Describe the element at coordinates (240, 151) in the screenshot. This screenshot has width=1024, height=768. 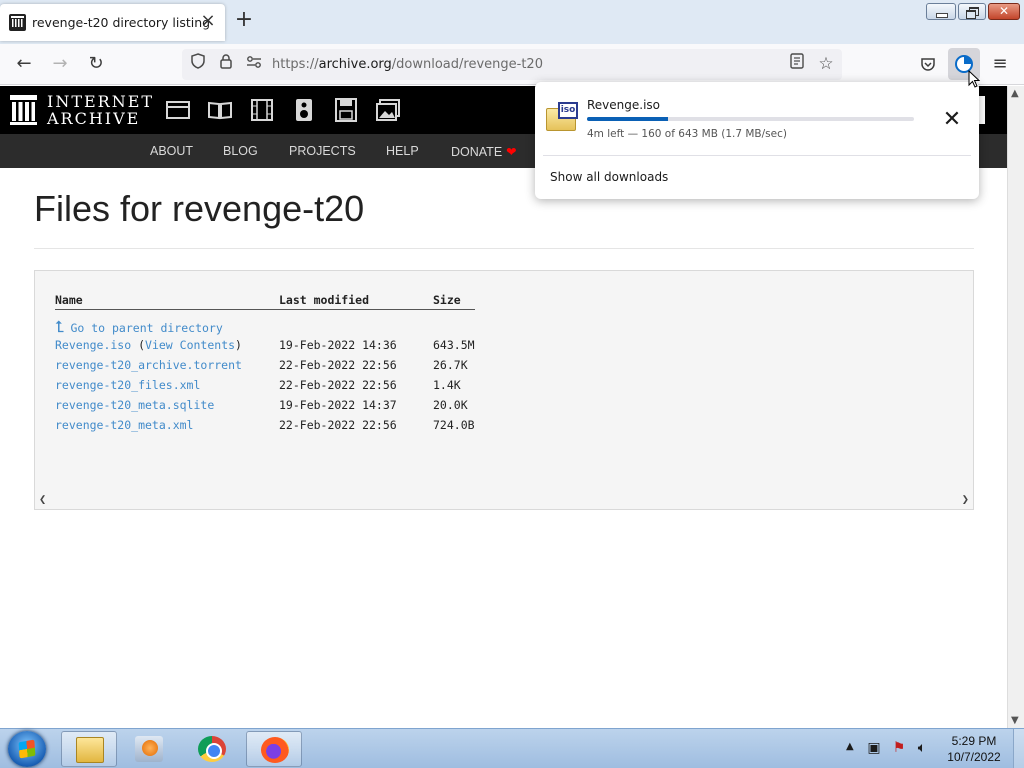
I see `nav-blog: BLOG` at that location.